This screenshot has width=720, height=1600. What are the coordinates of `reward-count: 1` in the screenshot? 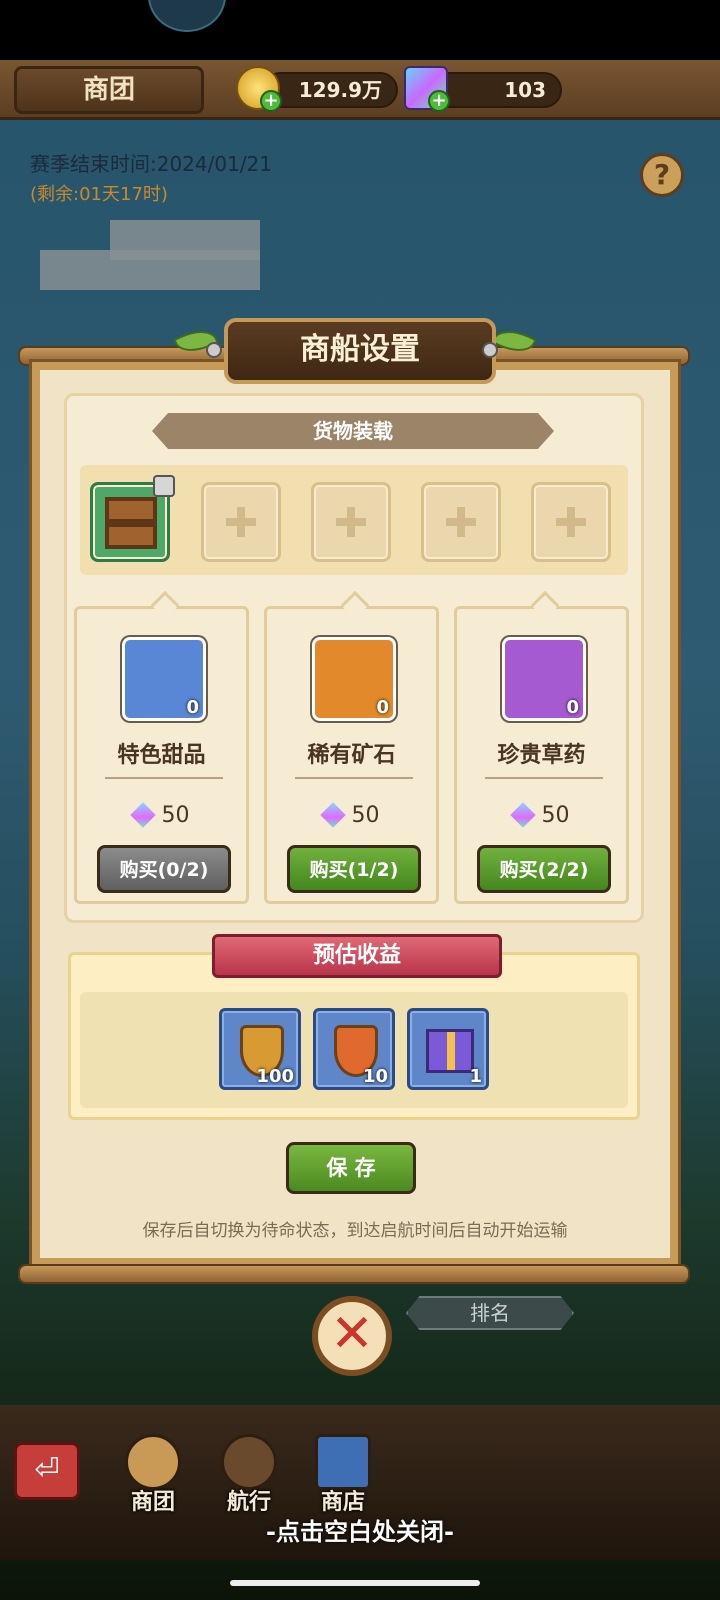 It's located at (475, 1076).